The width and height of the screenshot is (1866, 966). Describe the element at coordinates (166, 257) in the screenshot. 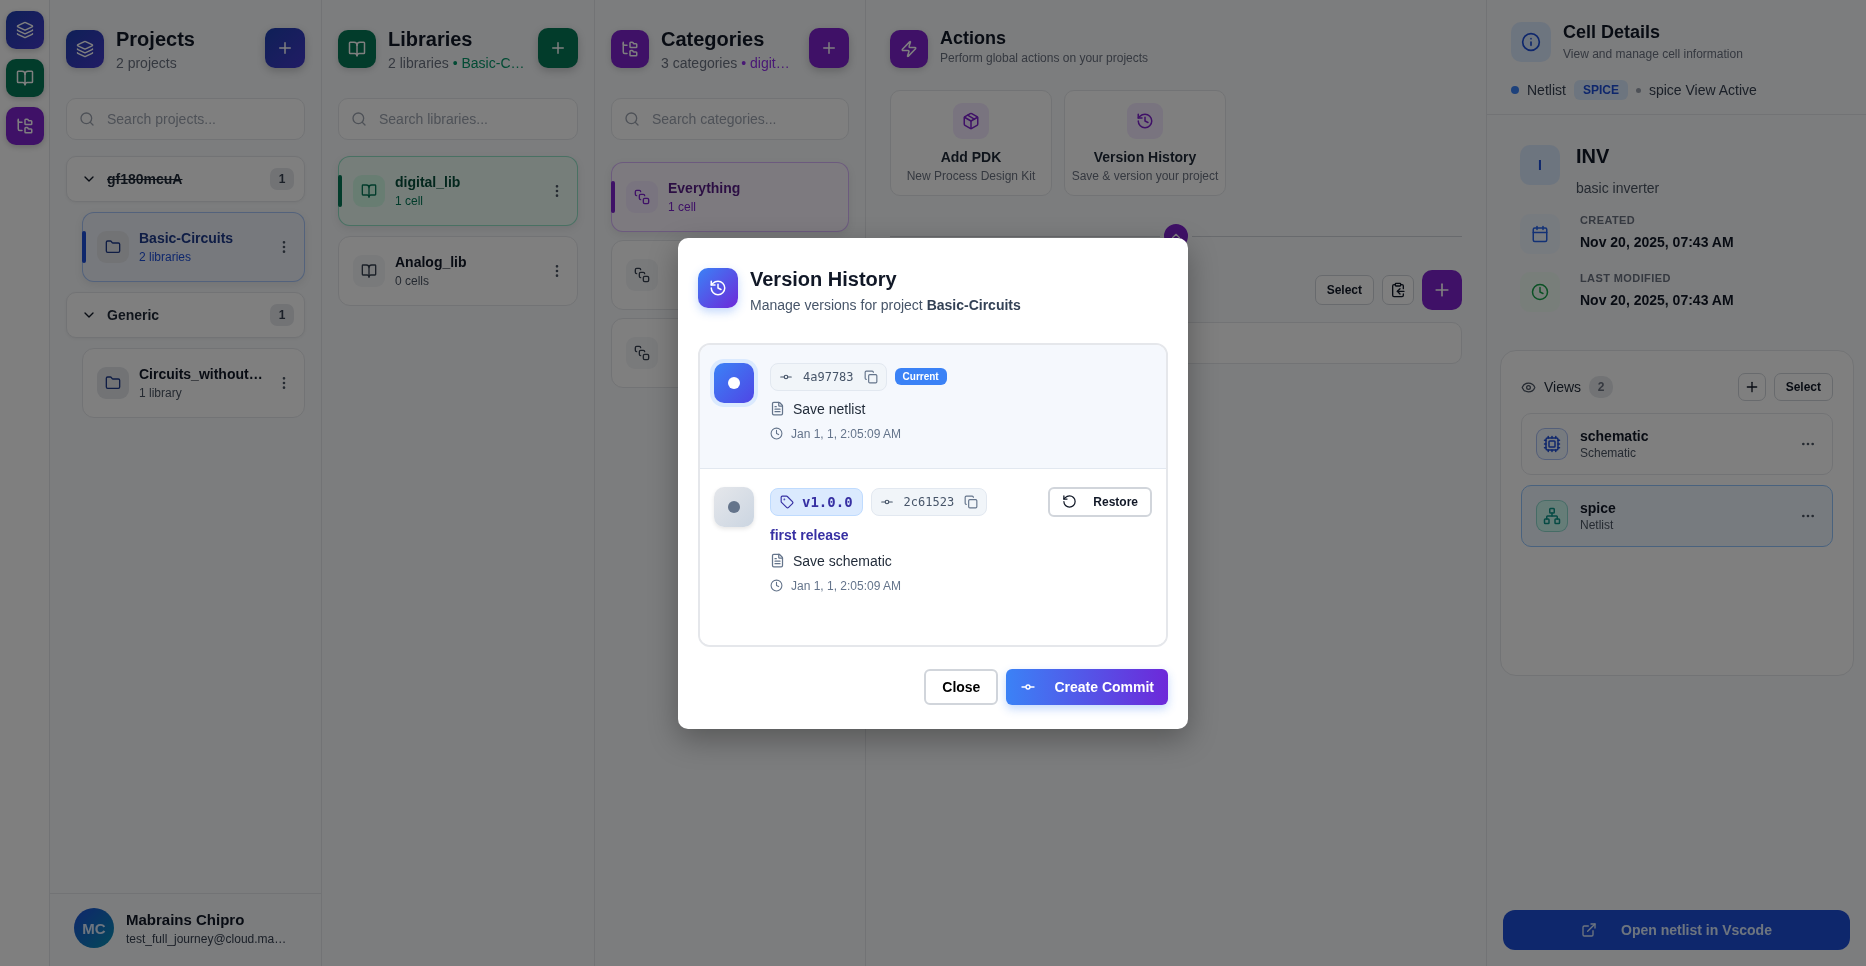

I see `project-meta: 2 libraries` at that location.